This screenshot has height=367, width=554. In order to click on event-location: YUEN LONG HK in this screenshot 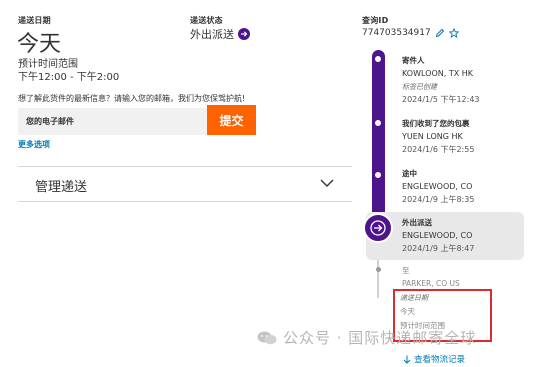, I will do `click(432, 136)`.